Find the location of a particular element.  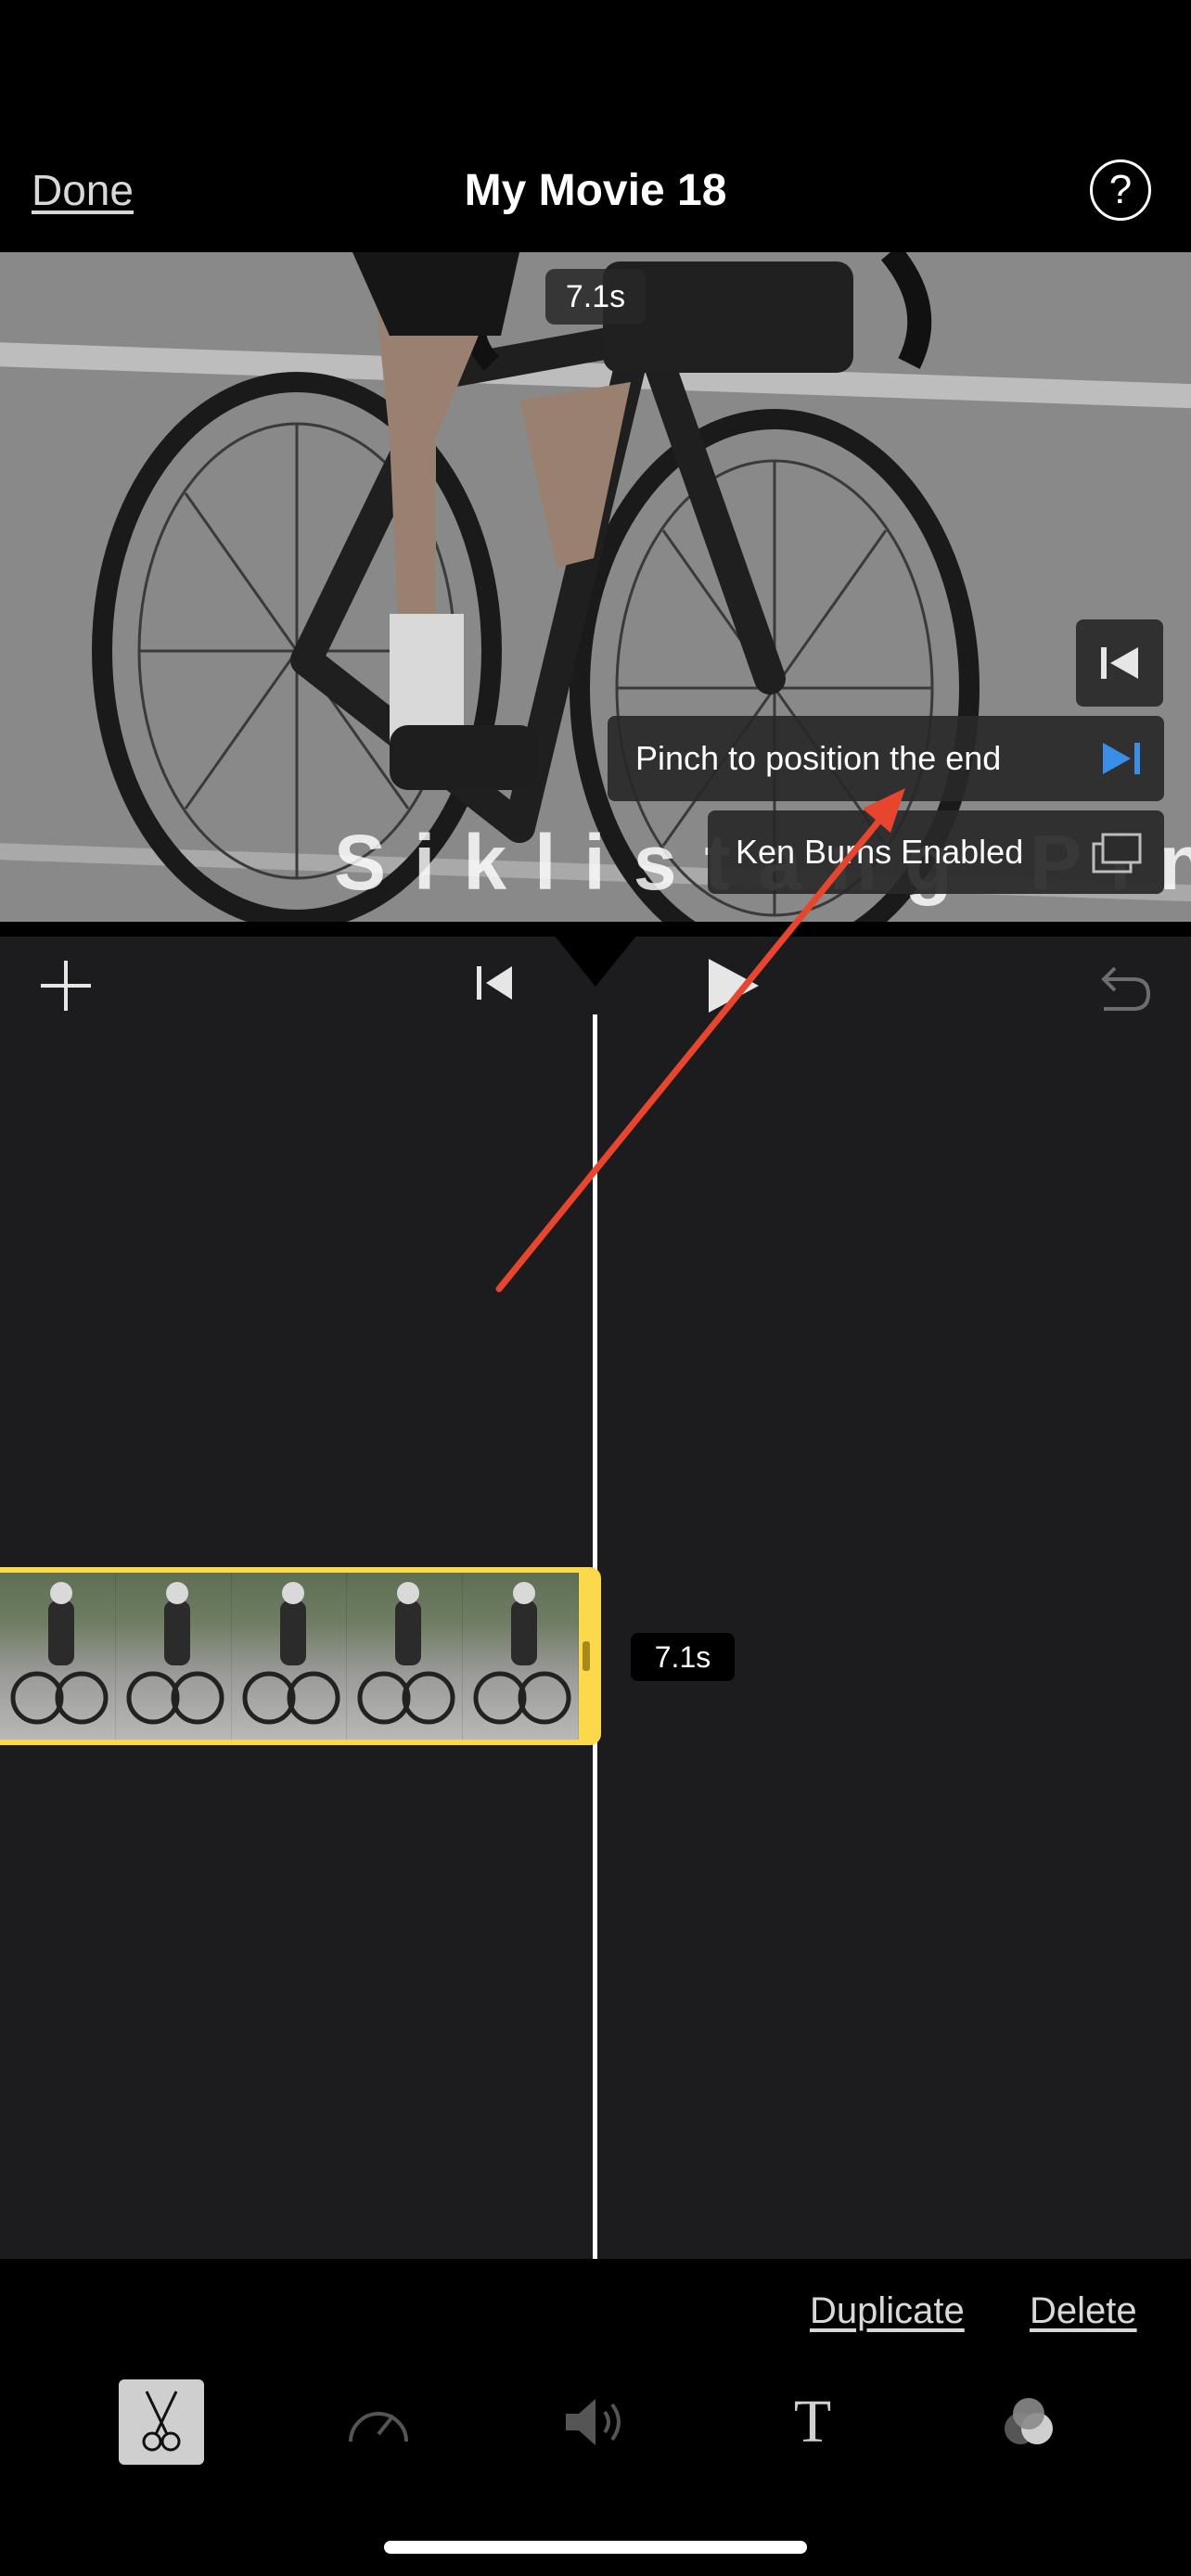

home-indicator is located at coordinates (595, 2547).